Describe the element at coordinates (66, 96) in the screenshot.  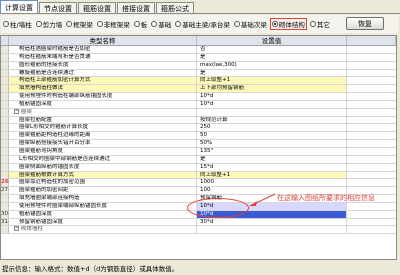
I see `row-type-name-text: 使用预埋件时构造柱端部纵筋锚固长度` at that location.